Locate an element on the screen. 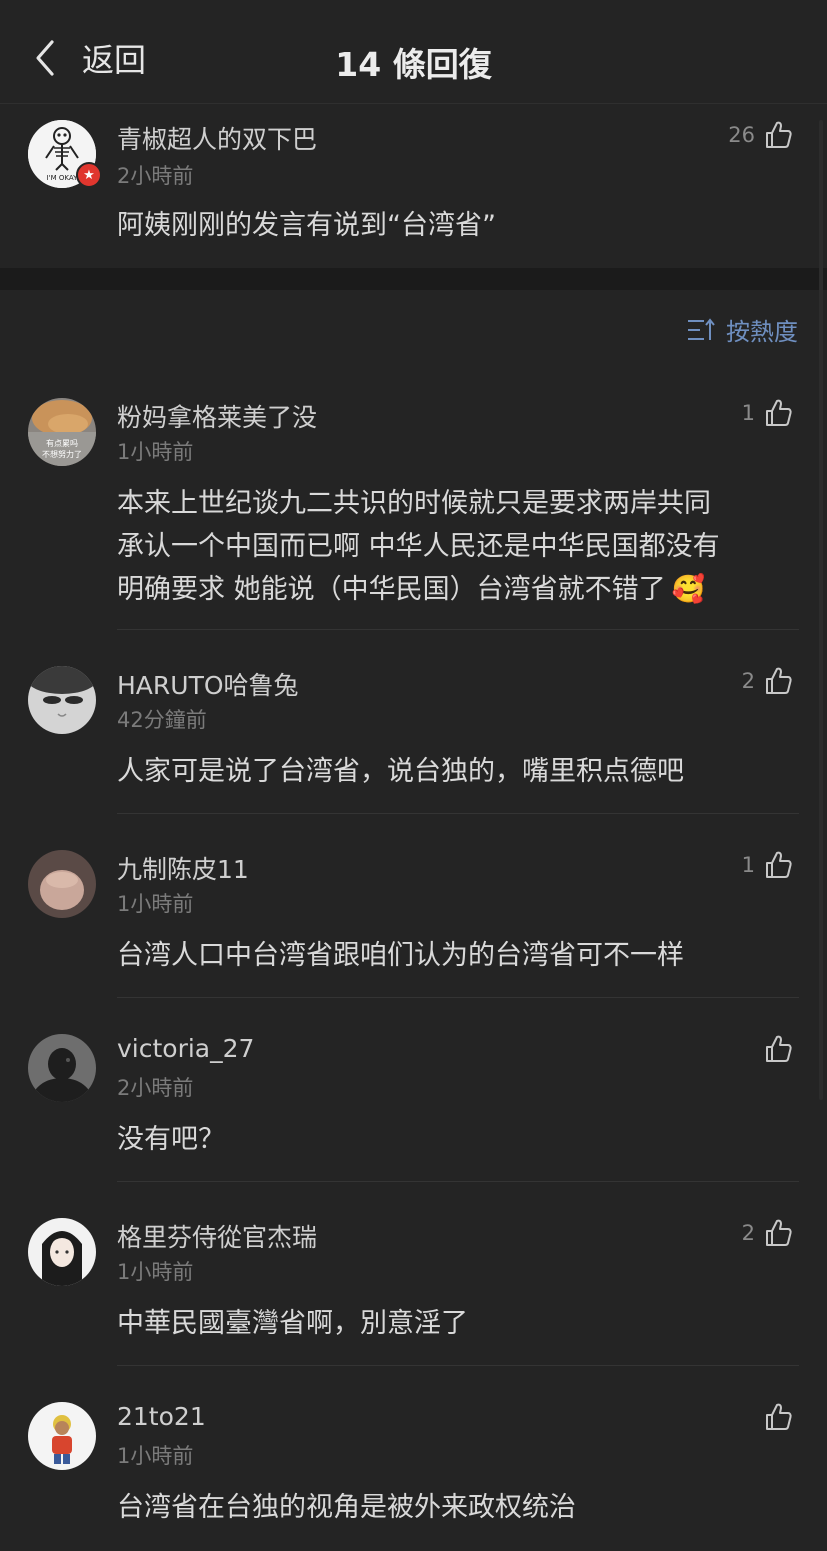  avatar-caption-line: 不想努力了 is located at coordinates (62, 454).